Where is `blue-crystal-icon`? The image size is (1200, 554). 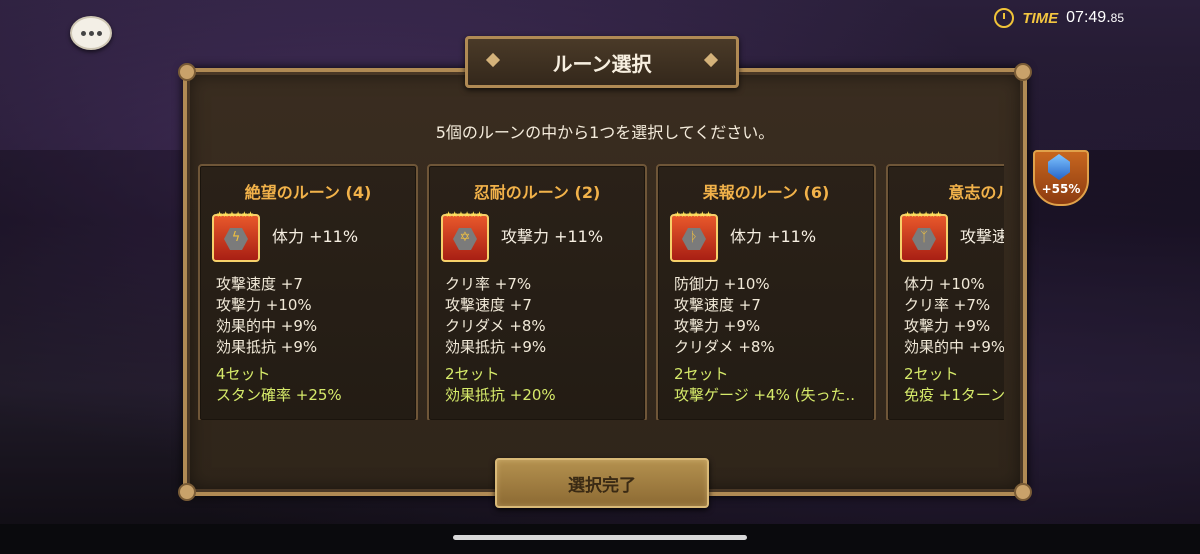
blue-crystal-icon is located at coordinates (1059, 167).